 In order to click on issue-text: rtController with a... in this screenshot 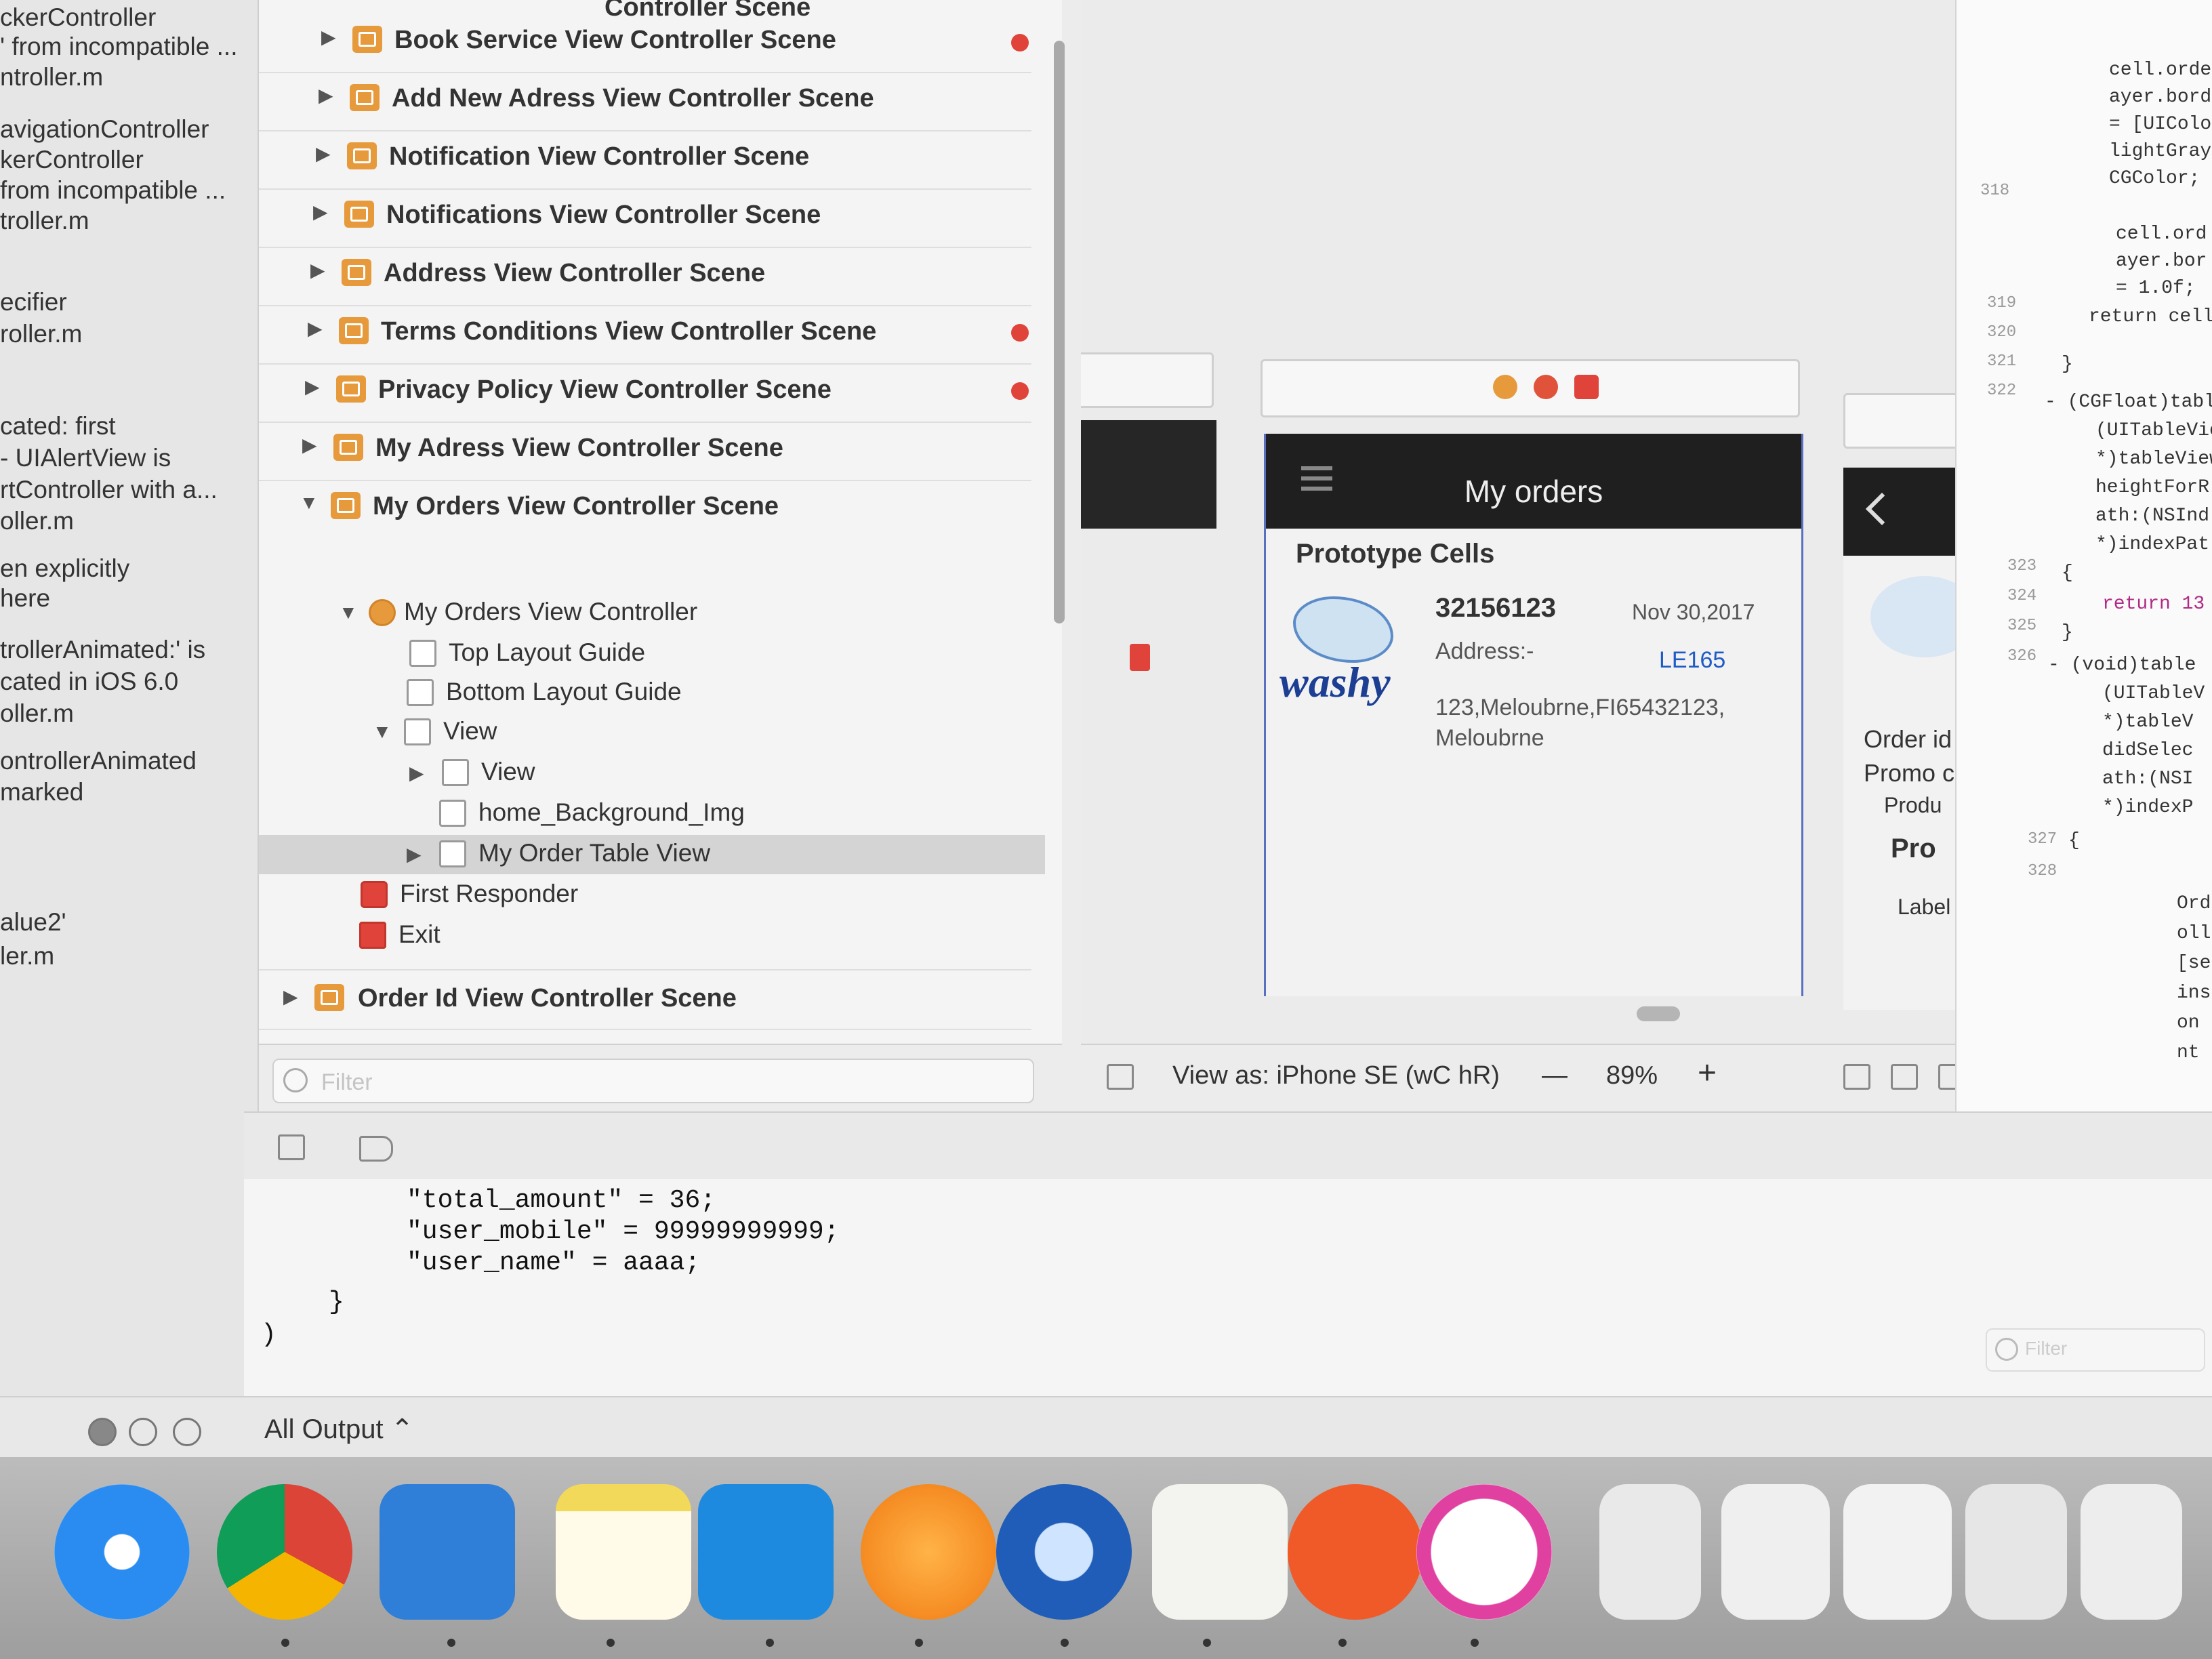, I will do `click(109, 490)`.